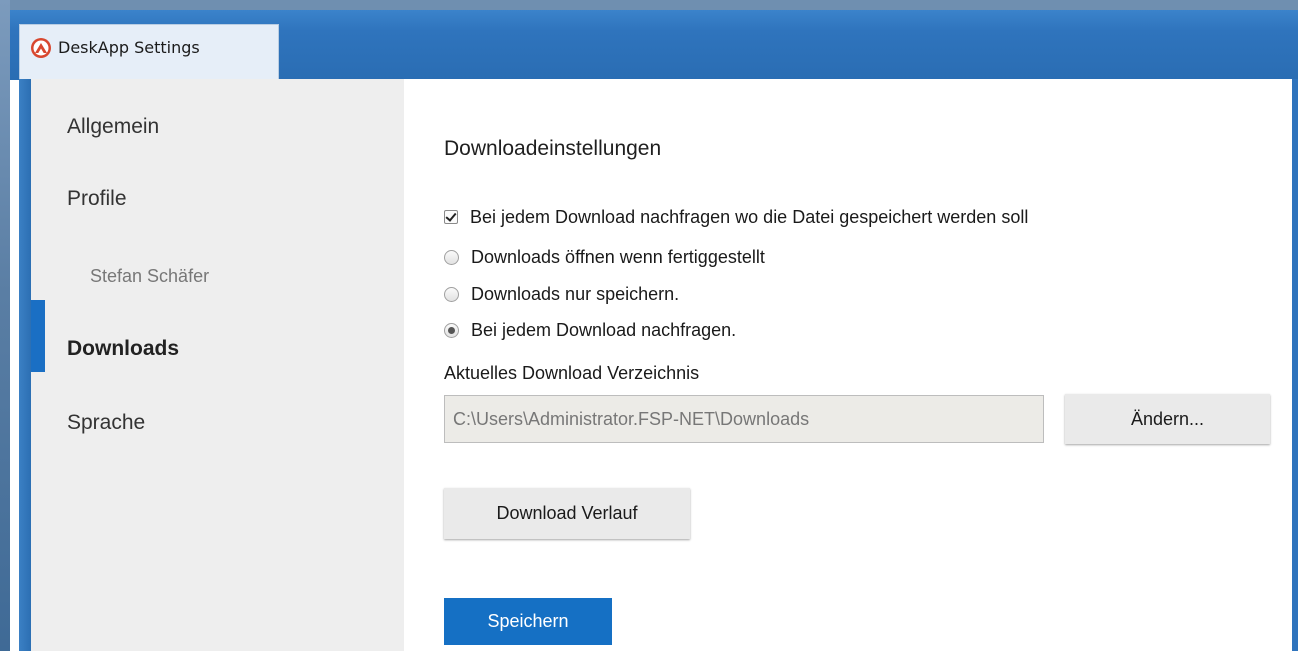  Describe the element at coordinates (451, 257) in the screenshot. I see `open-when-finished-radio` at that location.